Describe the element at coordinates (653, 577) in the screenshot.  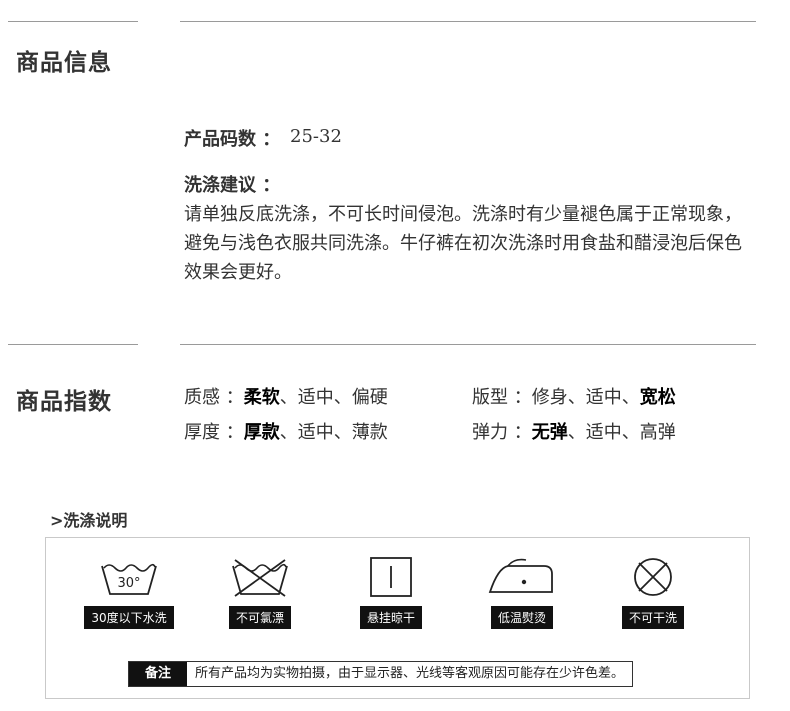
I see `no-dry-clean-icon` at that location.